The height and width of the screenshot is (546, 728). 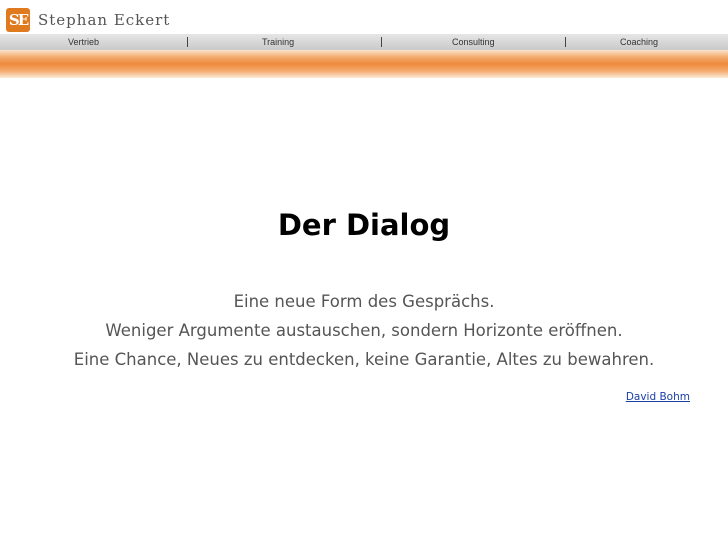 I want to click on top-nav: Vertrieb Training Consulting Coaching, so click(x=364, y=42).